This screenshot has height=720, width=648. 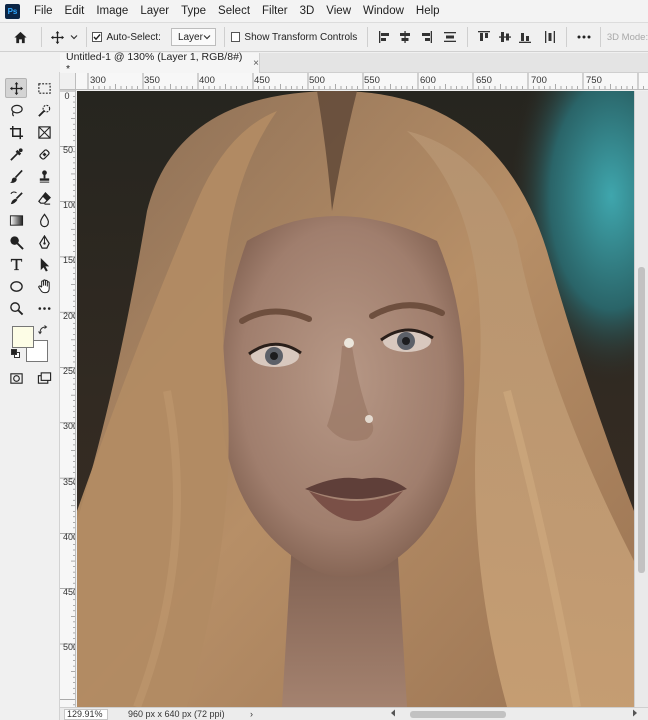 What do you see at coordinates (23, 337) in the screenshot?
I see `foreground-color-swatch` at bounding box center [23, 337].